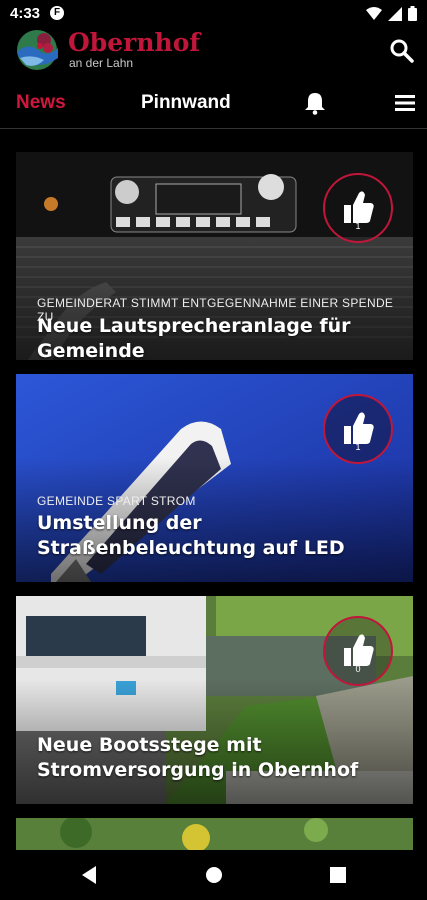 Image resolution: width=427 pixels, height=900 pixels. Describe the element at coordinates (37, 50) in the screenshot. I see `obernhof-logo` at that location.